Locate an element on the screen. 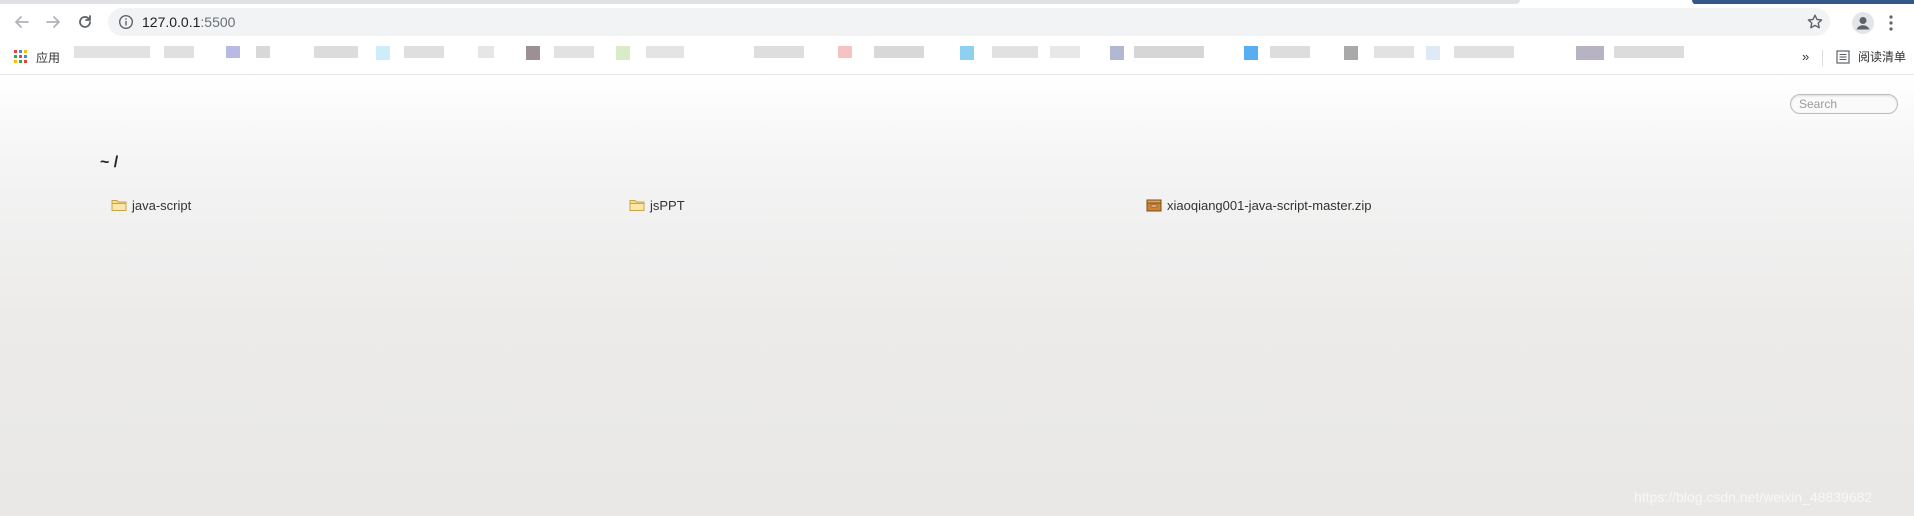 This screenshot has height=516, width=1914. info-icon is located at coordinates (126, 22).